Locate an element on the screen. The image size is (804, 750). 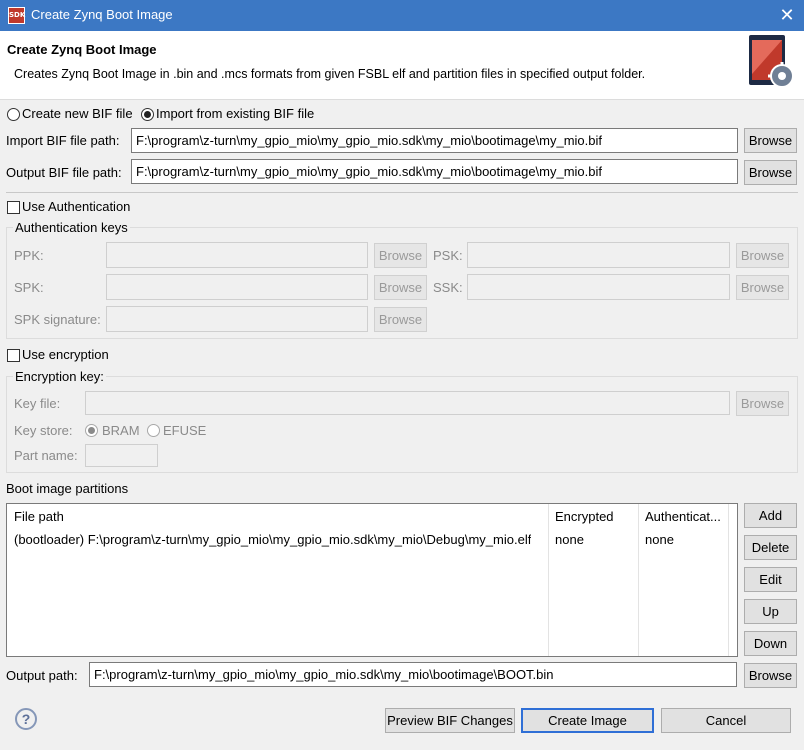
output-bif-label: Output BIF file path: is located at coordinates (64, 172).